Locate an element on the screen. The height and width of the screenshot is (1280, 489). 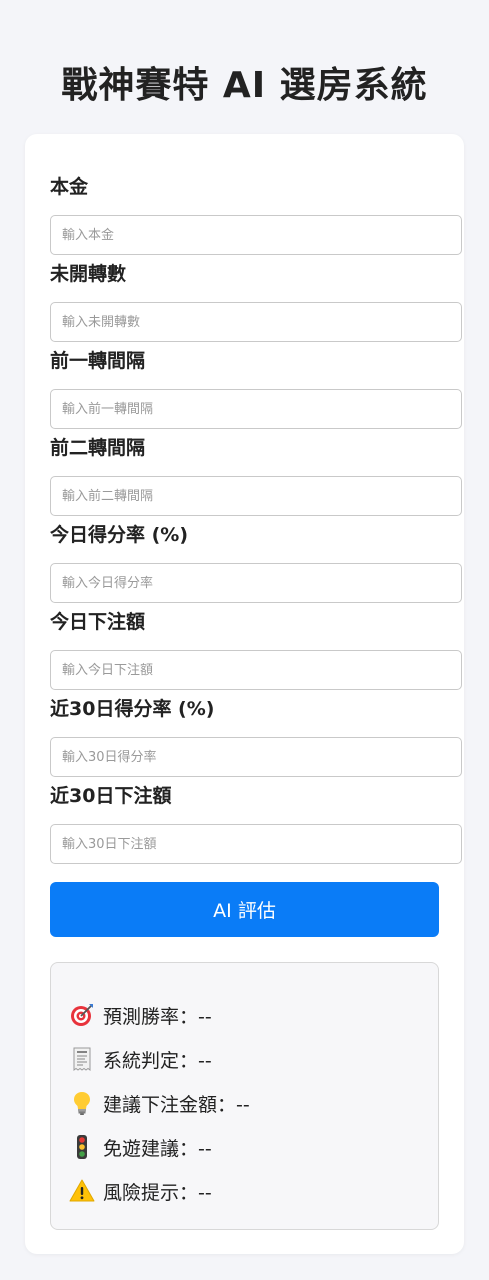
field-label: 今日得分率 (%) is located at coordinates (119, 535).